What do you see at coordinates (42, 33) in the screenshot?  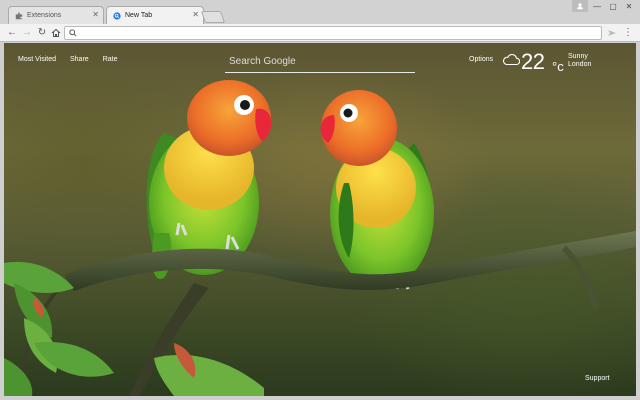 I see `reload-button: ↻` at bounding box center [42, 33].